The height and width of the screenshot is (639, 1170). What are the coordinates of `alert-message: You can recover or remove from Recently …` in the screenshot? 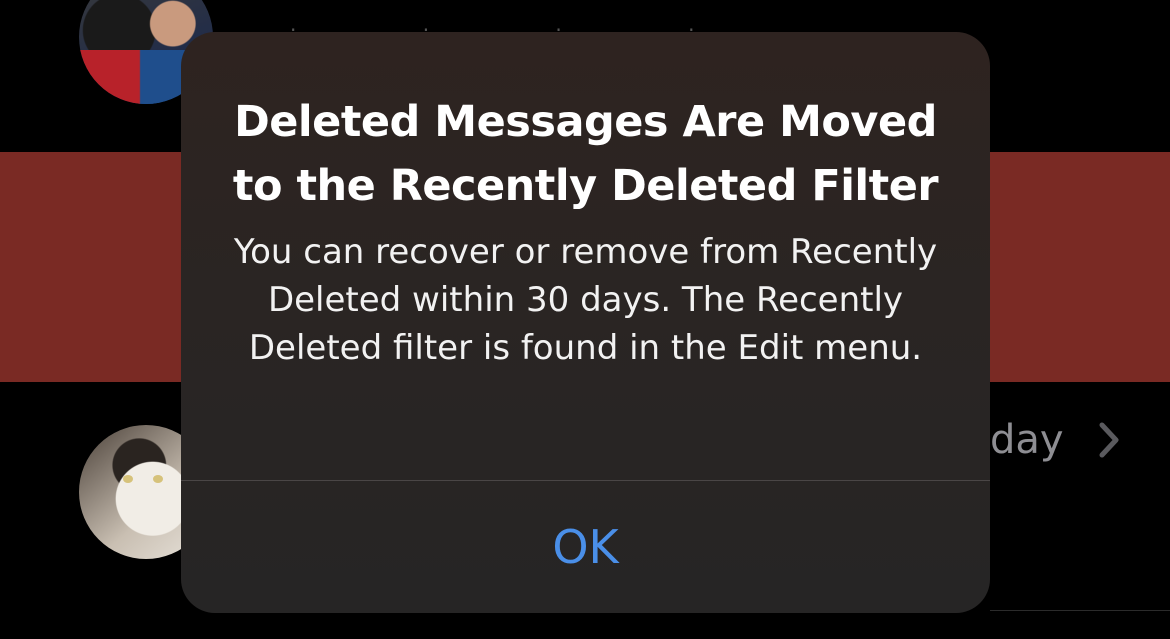 It's located at (585, 300).